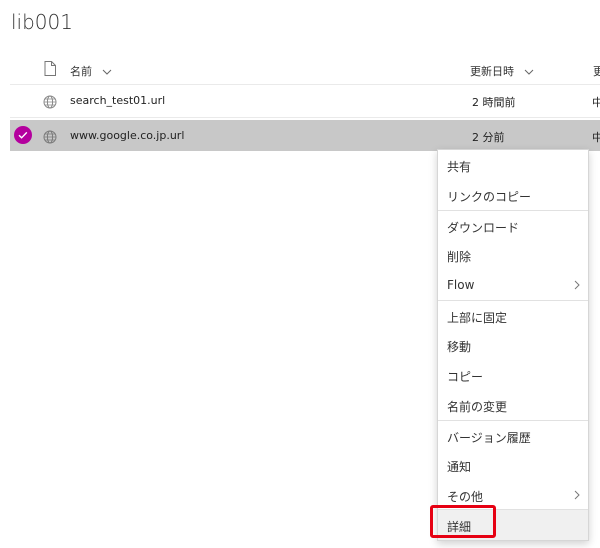  What do you see at coordinates (513, 285) in the screenshot?
I see `menu-item-flow: Flow` at bounding box center [513, 285].